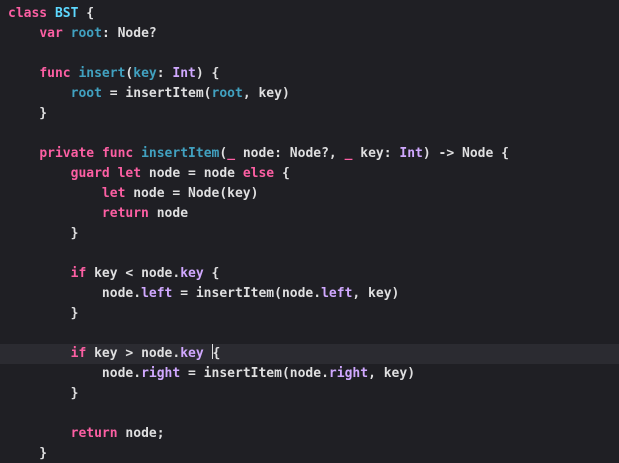 This screenshot has width=619, height=463. Describe the element at coordinates (67, 153) in the screenshot. I see `code-token: private` at that location.